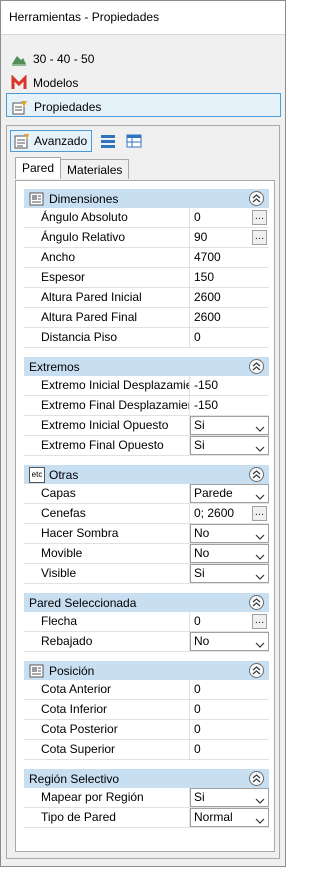  I want to click on property-name: Cenefas, so click(107, 513).